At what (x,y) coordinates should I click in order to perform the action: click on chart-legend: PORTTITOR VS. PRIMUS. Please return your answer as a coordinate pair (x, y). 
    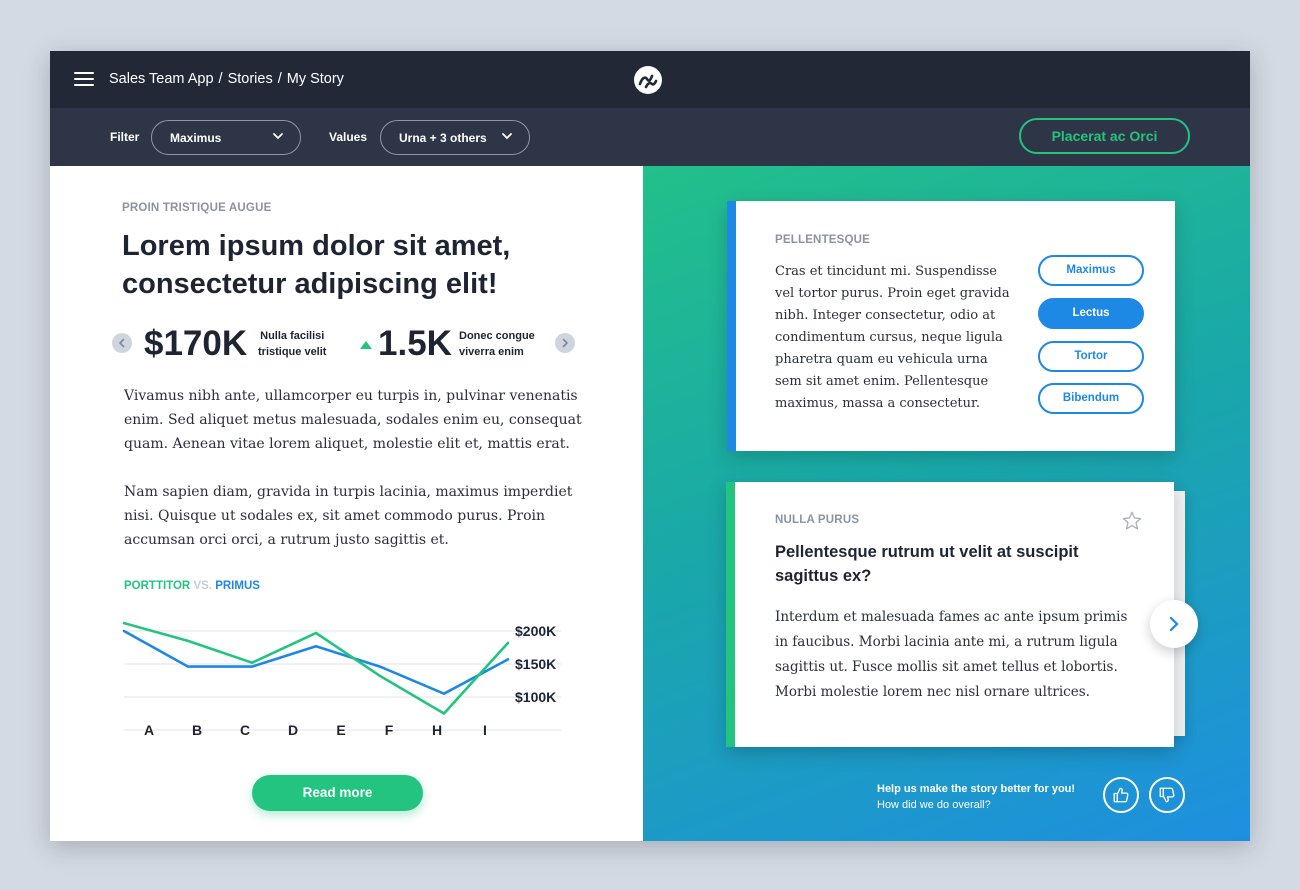
    Looking at the image, I should click on (192, 586).